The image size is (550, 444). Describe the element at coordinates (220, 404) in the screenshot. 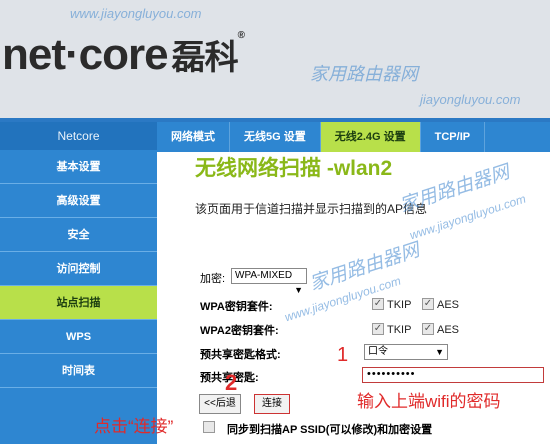

I see `back-button: <<后退` at that location.